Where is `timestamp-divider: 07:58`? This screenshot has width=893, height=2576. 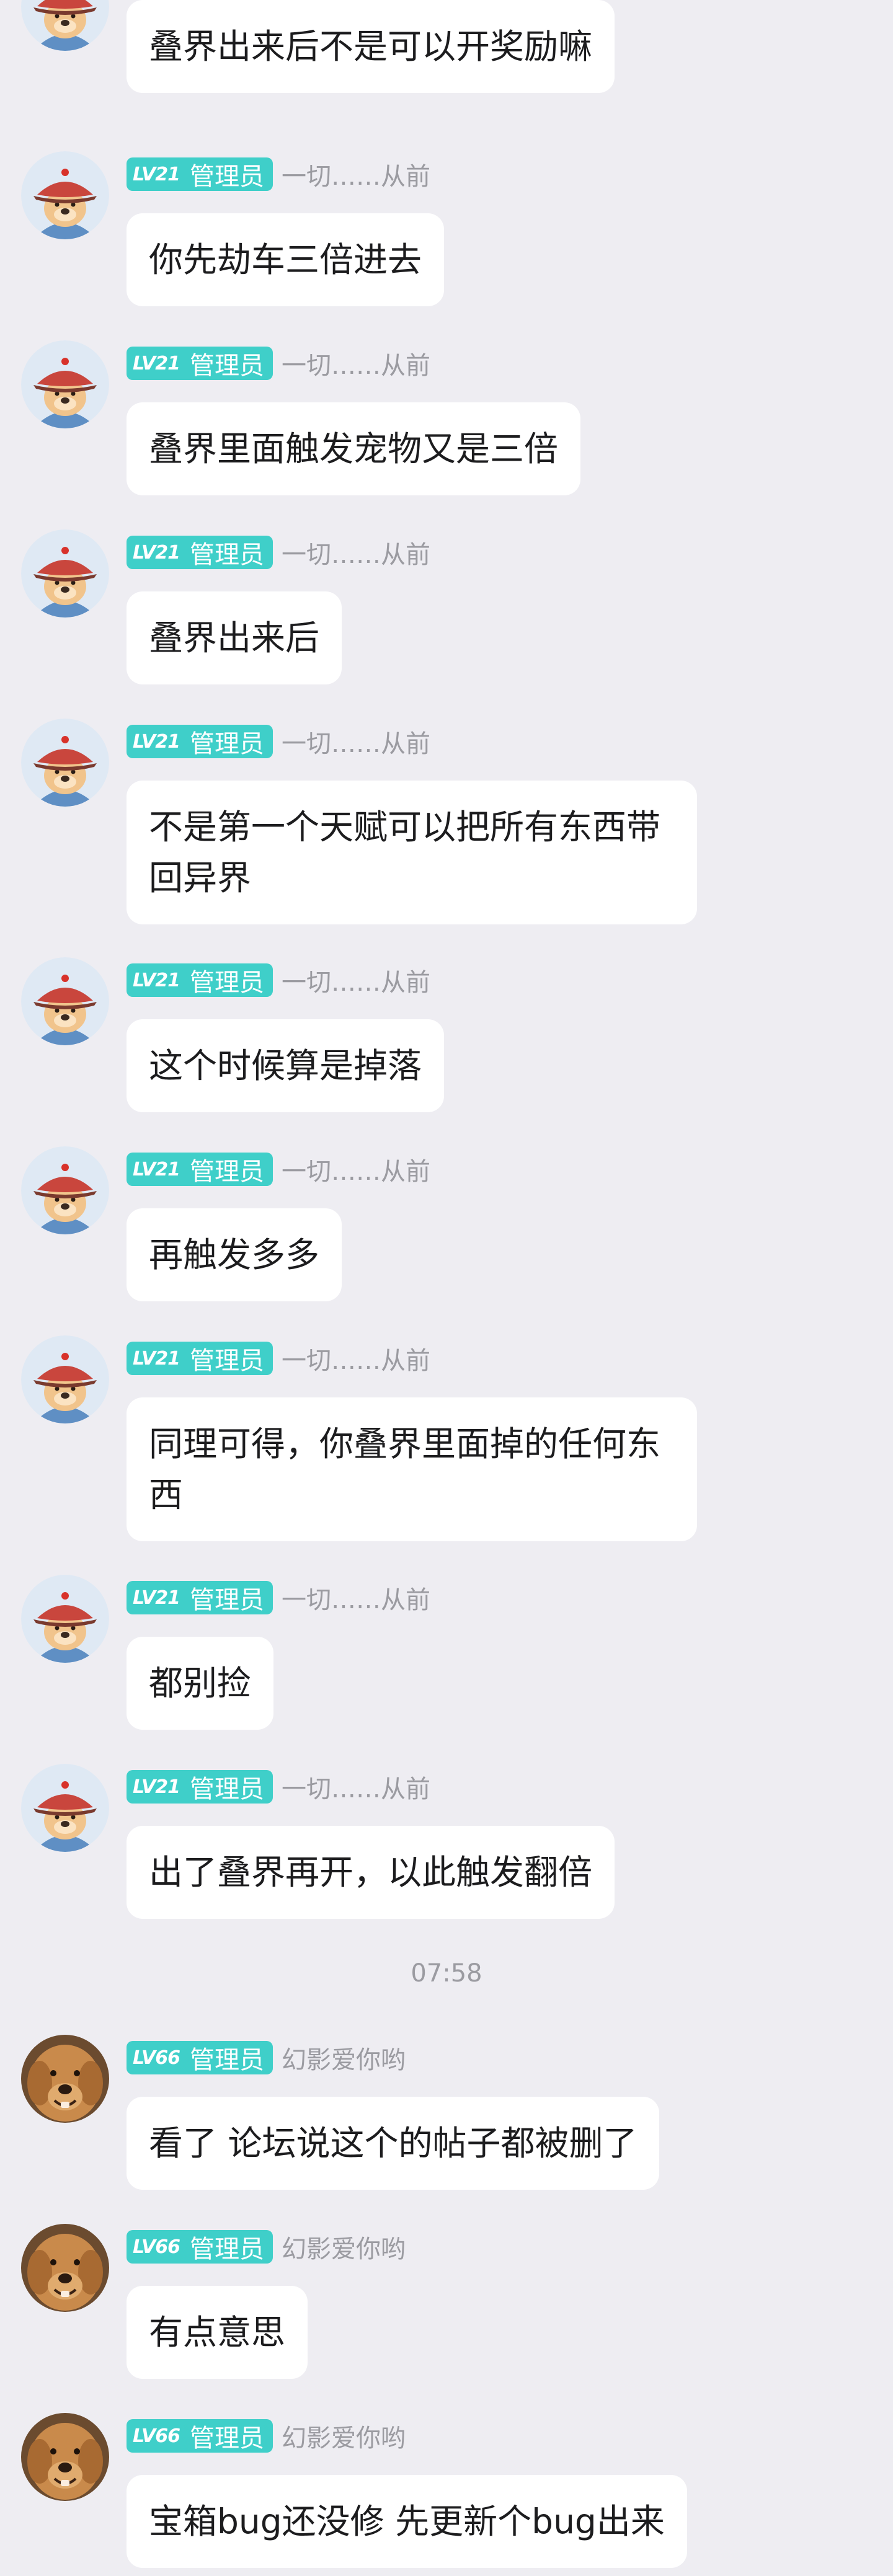 timestamp-divider: 07:58 is located at coordinates (446, 1974).